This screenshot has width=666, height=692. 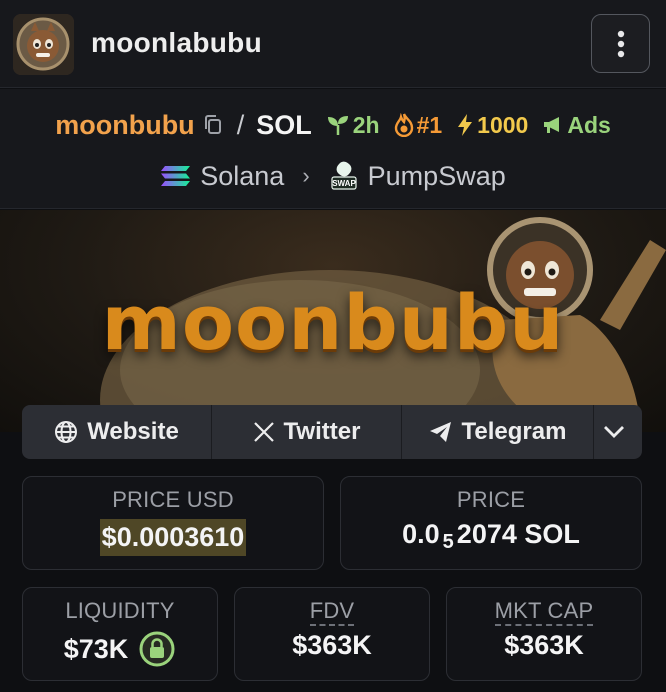 What do you see at coordinates (403, 125) in the screenshot?
I see `flame-icon` at bounding box center [403, 125].